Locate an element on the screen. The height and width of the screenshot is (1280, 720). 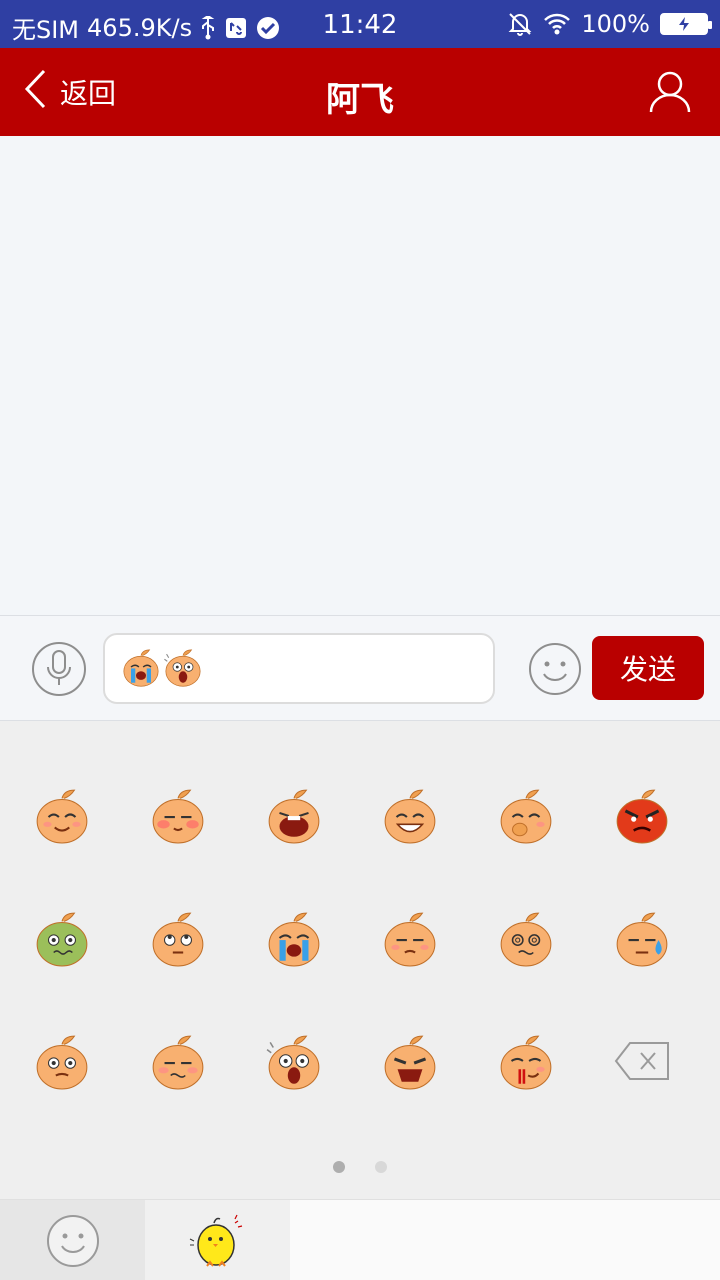
smiley-tab is located at coordinates (72, 1240).